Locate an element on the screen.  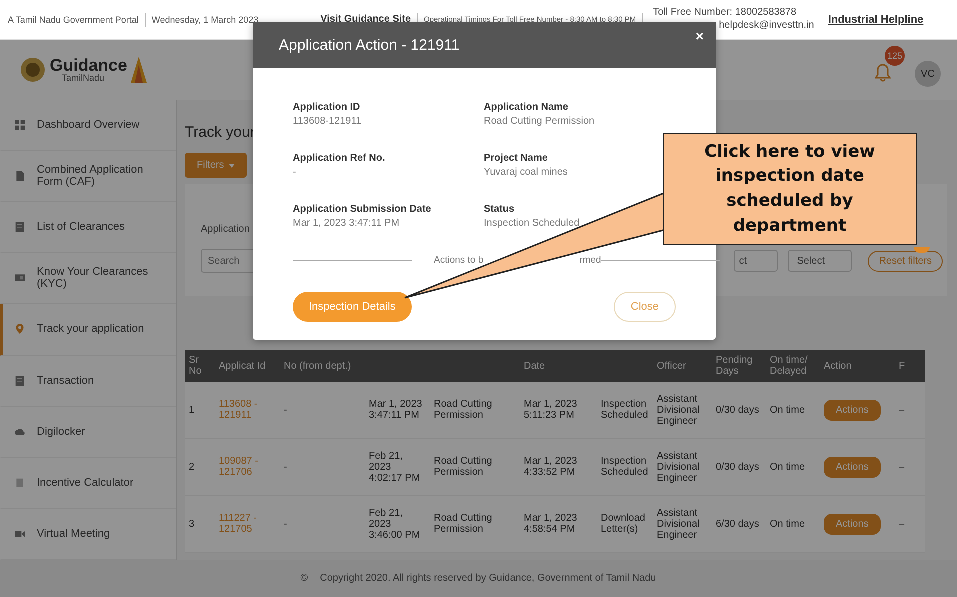
column-header: Officer is located at coordinates (682, 366).